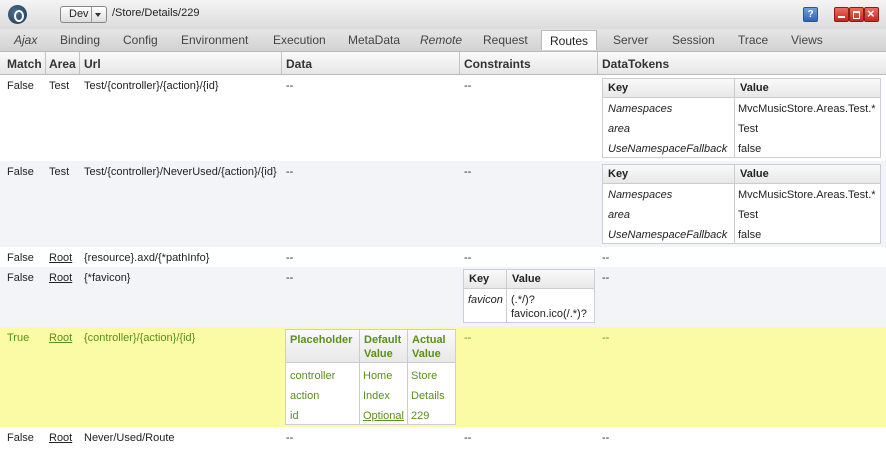 This screenshot has height=454, width=886. What do you see at coordinates (299, 40) in the screenshot?
I see `tab-execution: Execution` at bounding box center [299, 40].